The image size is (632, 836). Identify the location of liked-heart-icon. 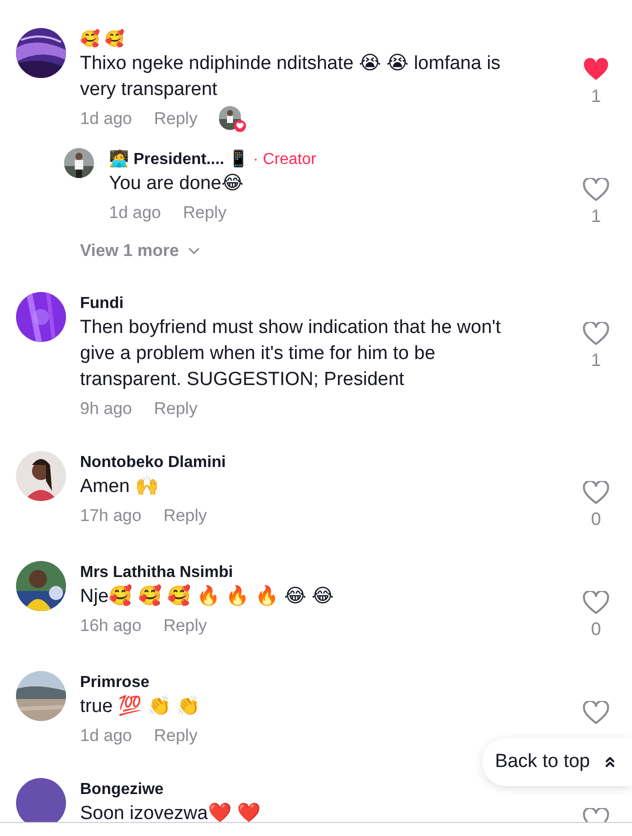
(596, 70).